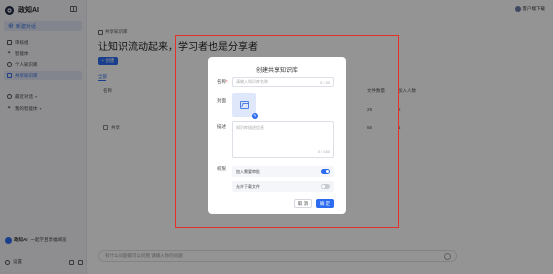 The height and width of the screenshot is (274, 553). I want to click on cover-upload: ✎, so click(245, 106).